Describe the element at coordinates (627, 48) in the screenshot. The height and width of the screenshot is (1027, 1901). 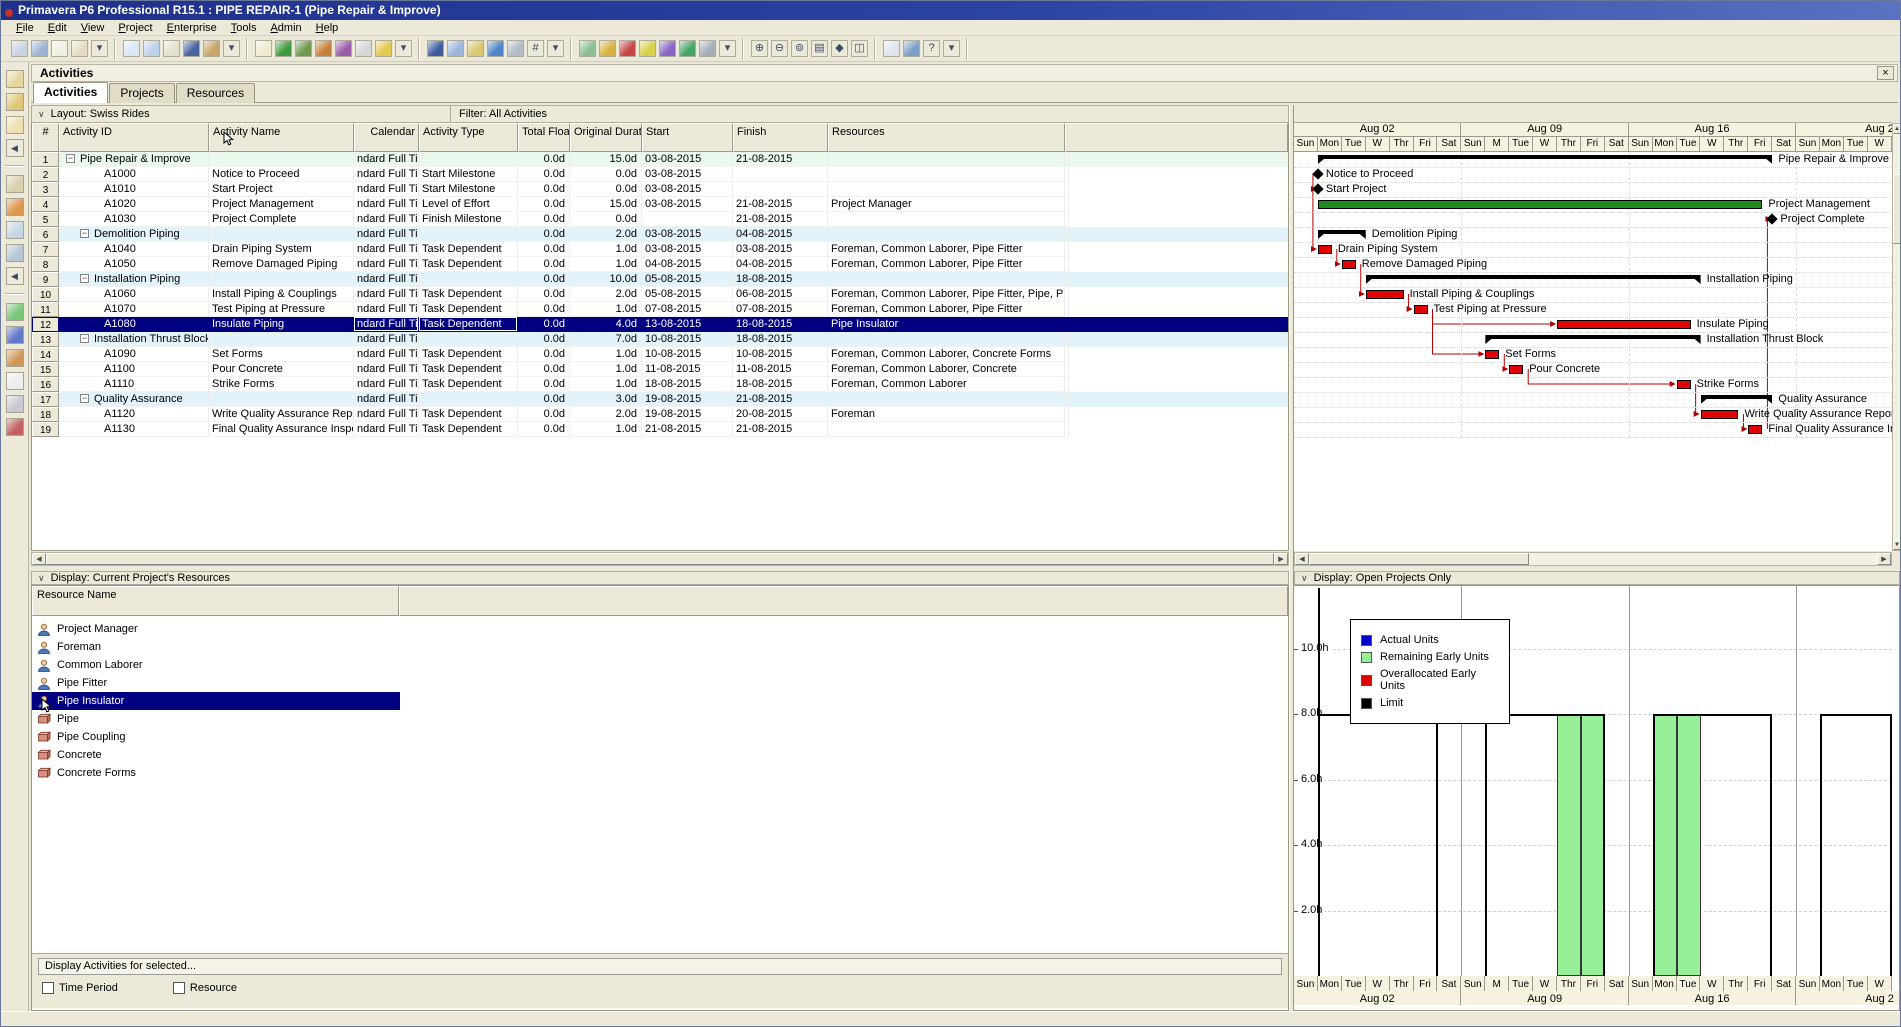
I see `relationship-lines-icon` at that location.